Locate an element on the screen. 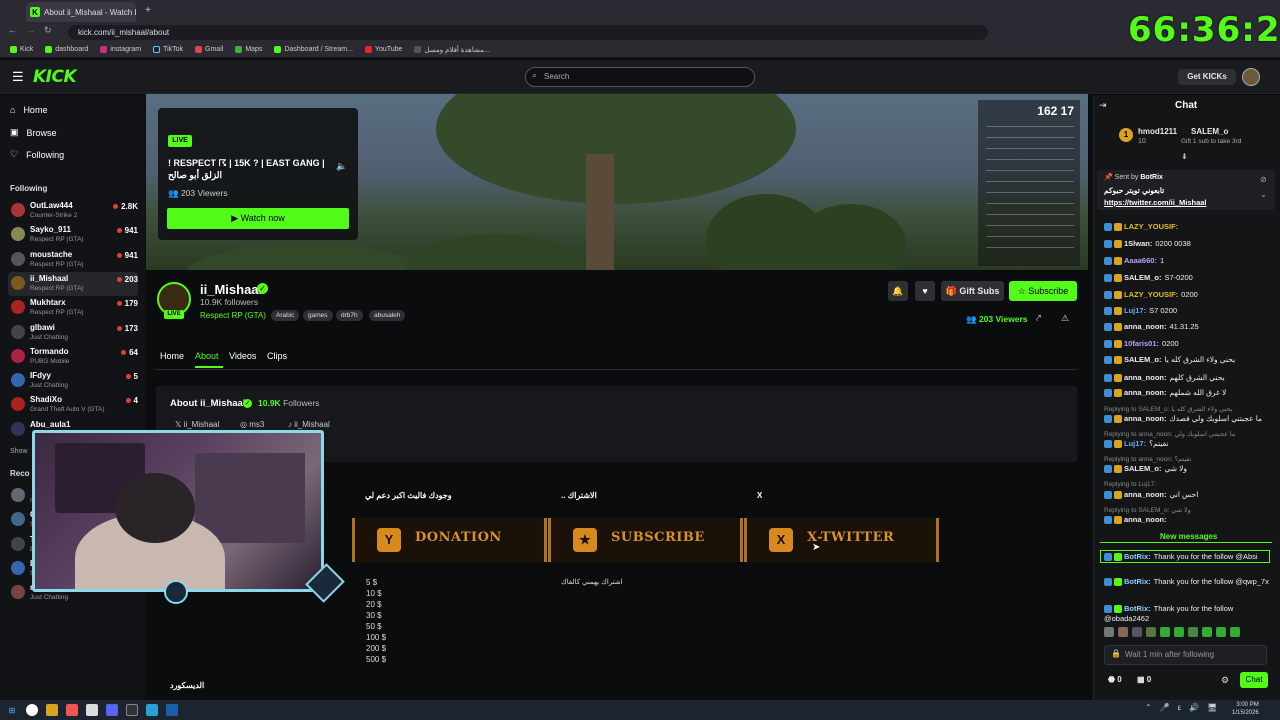 The width and height of the screenshot is (1280, 720). sidebar-channel: ShadiXo Grand Theft Auto V (GTA) 4 is located at coordinates (73, 405).